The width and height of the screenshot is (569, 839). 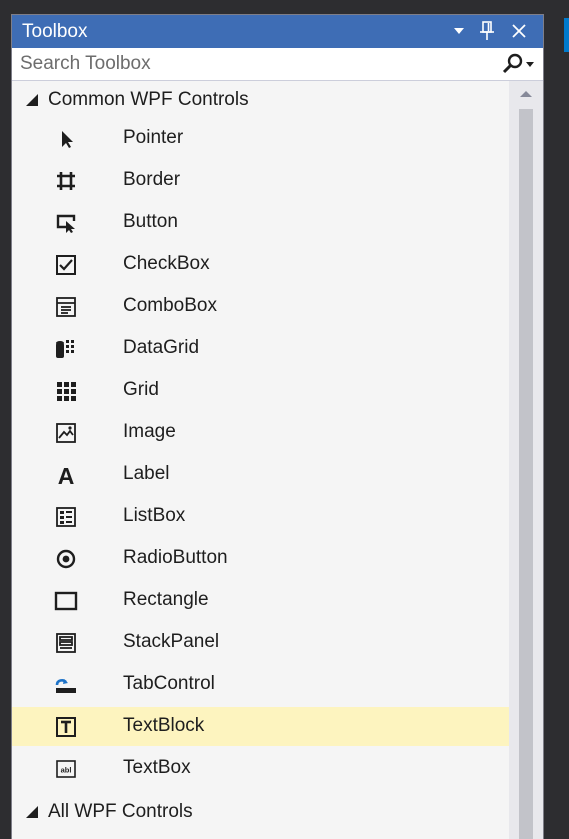 What do you see at coordinates (260, 768) in the screenshot?
I see `toolbox-item-textbox: abl TextBox` at bounding box center [260, 768].